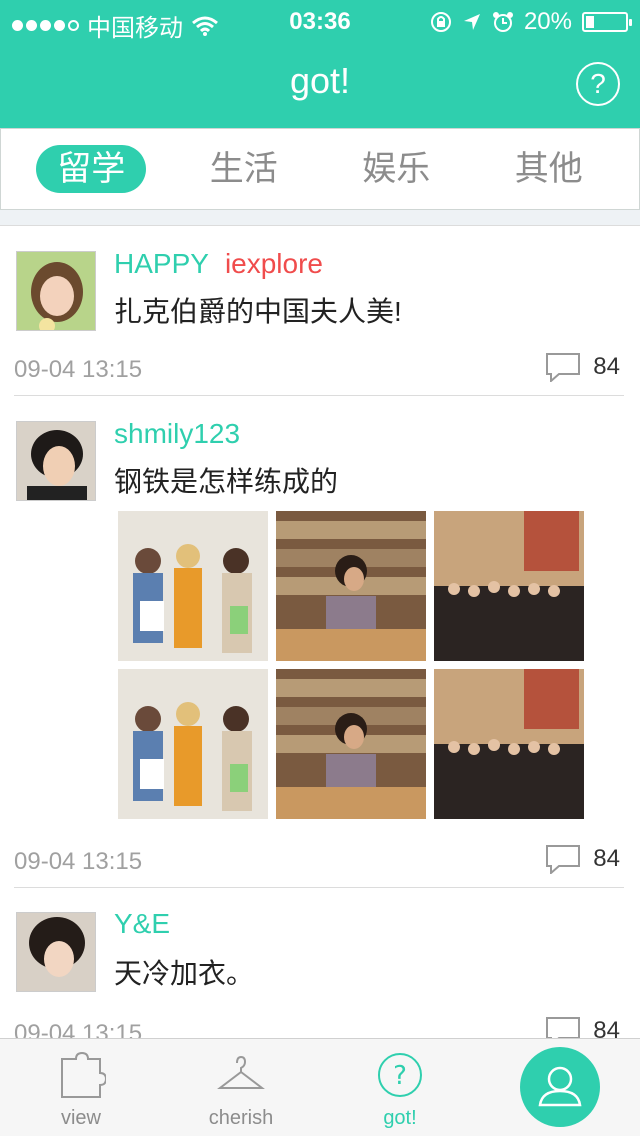 The image size is (640, 1136). What do you see at coordinates (161, 264) in the screenshot?
I see `post-username: HAPPY` at bounding box center [161, 264].